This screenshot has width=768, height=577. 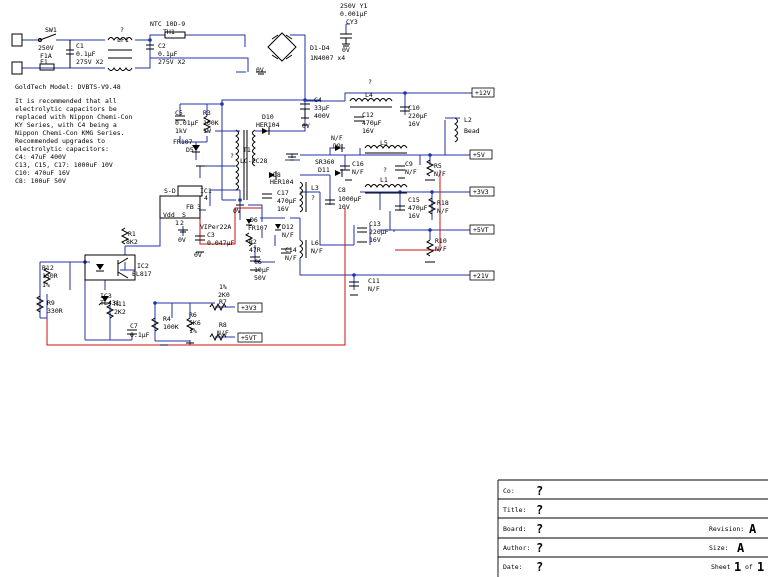 I want to click on r4-label: R4, so click(x=167, y=319).